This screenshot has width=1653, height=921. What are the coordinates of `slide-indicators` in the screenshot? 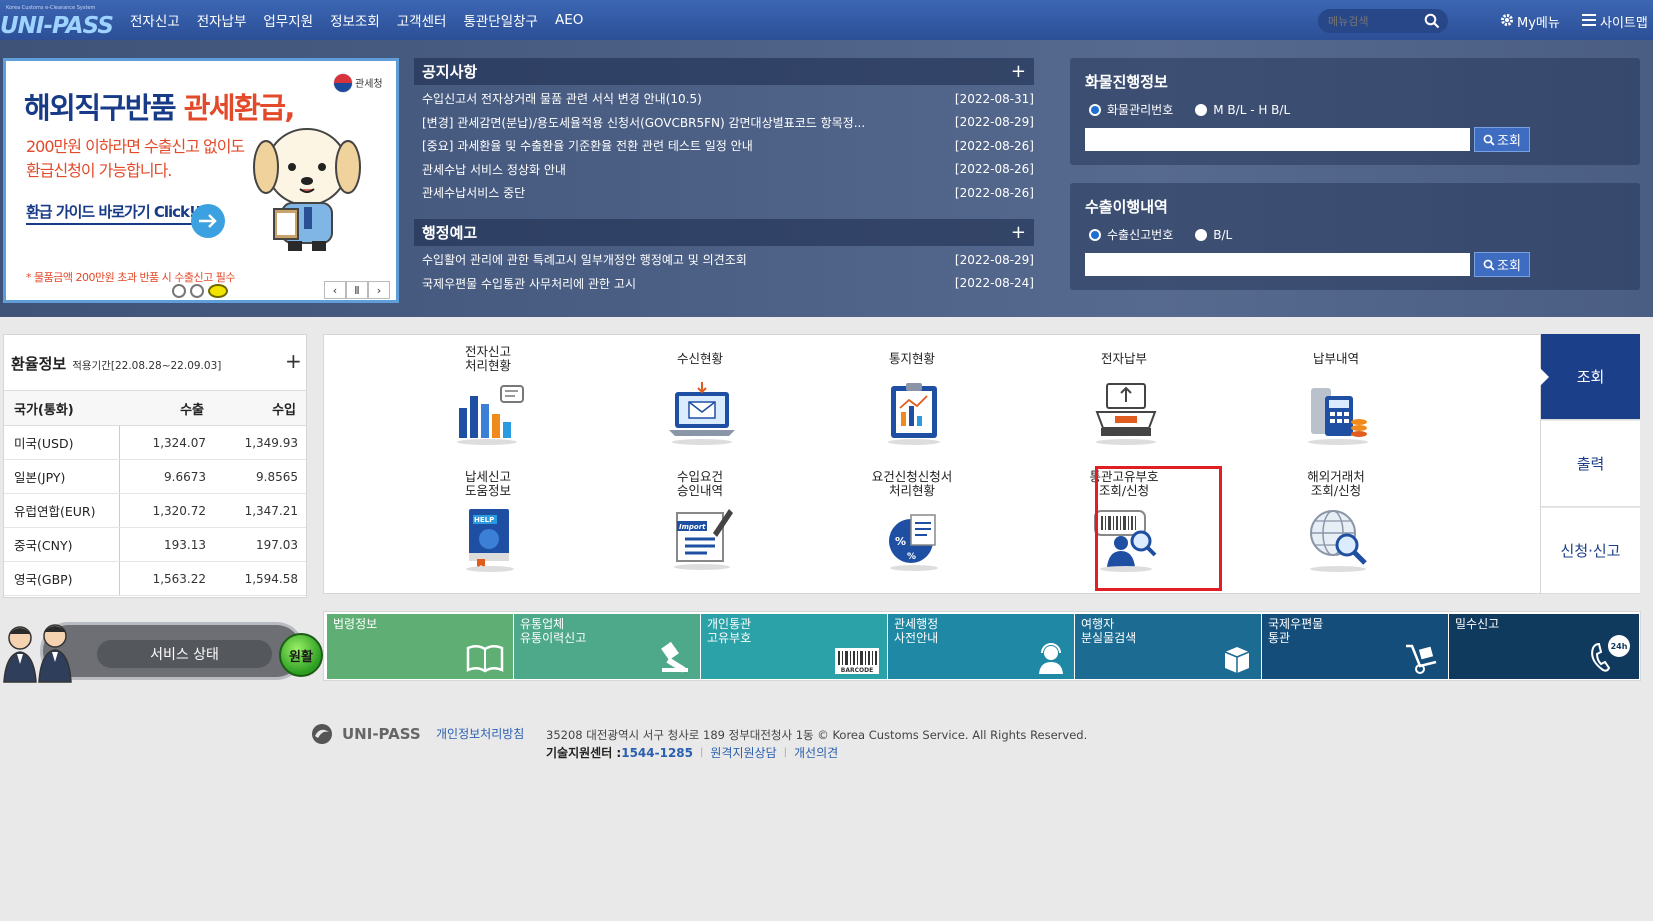 It's located at (200, 291).